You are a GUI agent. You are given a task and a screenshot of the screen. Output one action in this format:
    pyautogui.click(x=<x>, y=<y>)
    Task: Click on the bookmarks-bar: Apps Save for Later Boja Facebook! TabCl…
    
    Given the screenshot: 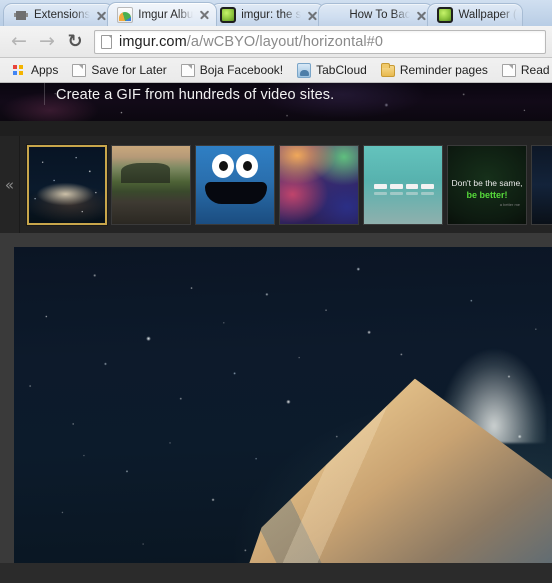 What is the action you would take?
    pyautogui.click(x=276, y=70)
    